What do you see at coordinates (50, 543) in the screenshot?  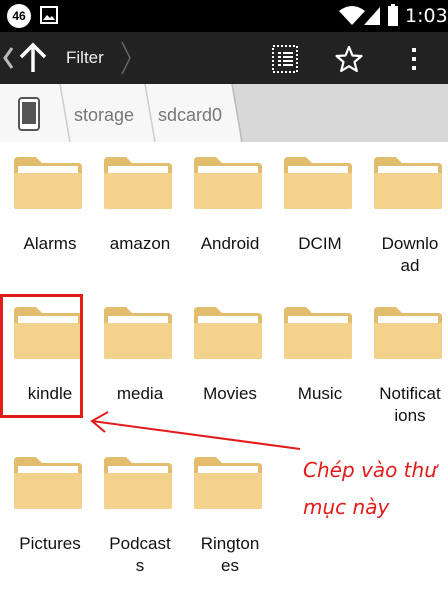 I see `folder-name: Pictures` at bounding box center [50, 543].